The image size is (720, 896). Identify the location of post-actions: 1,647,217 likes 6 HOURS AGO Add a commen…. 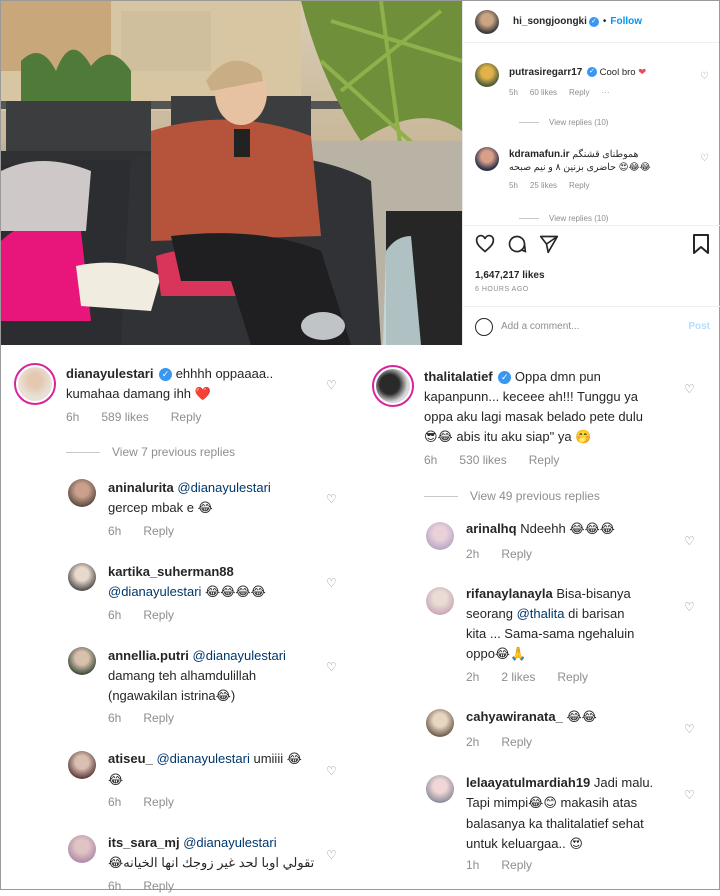
(591, 285).